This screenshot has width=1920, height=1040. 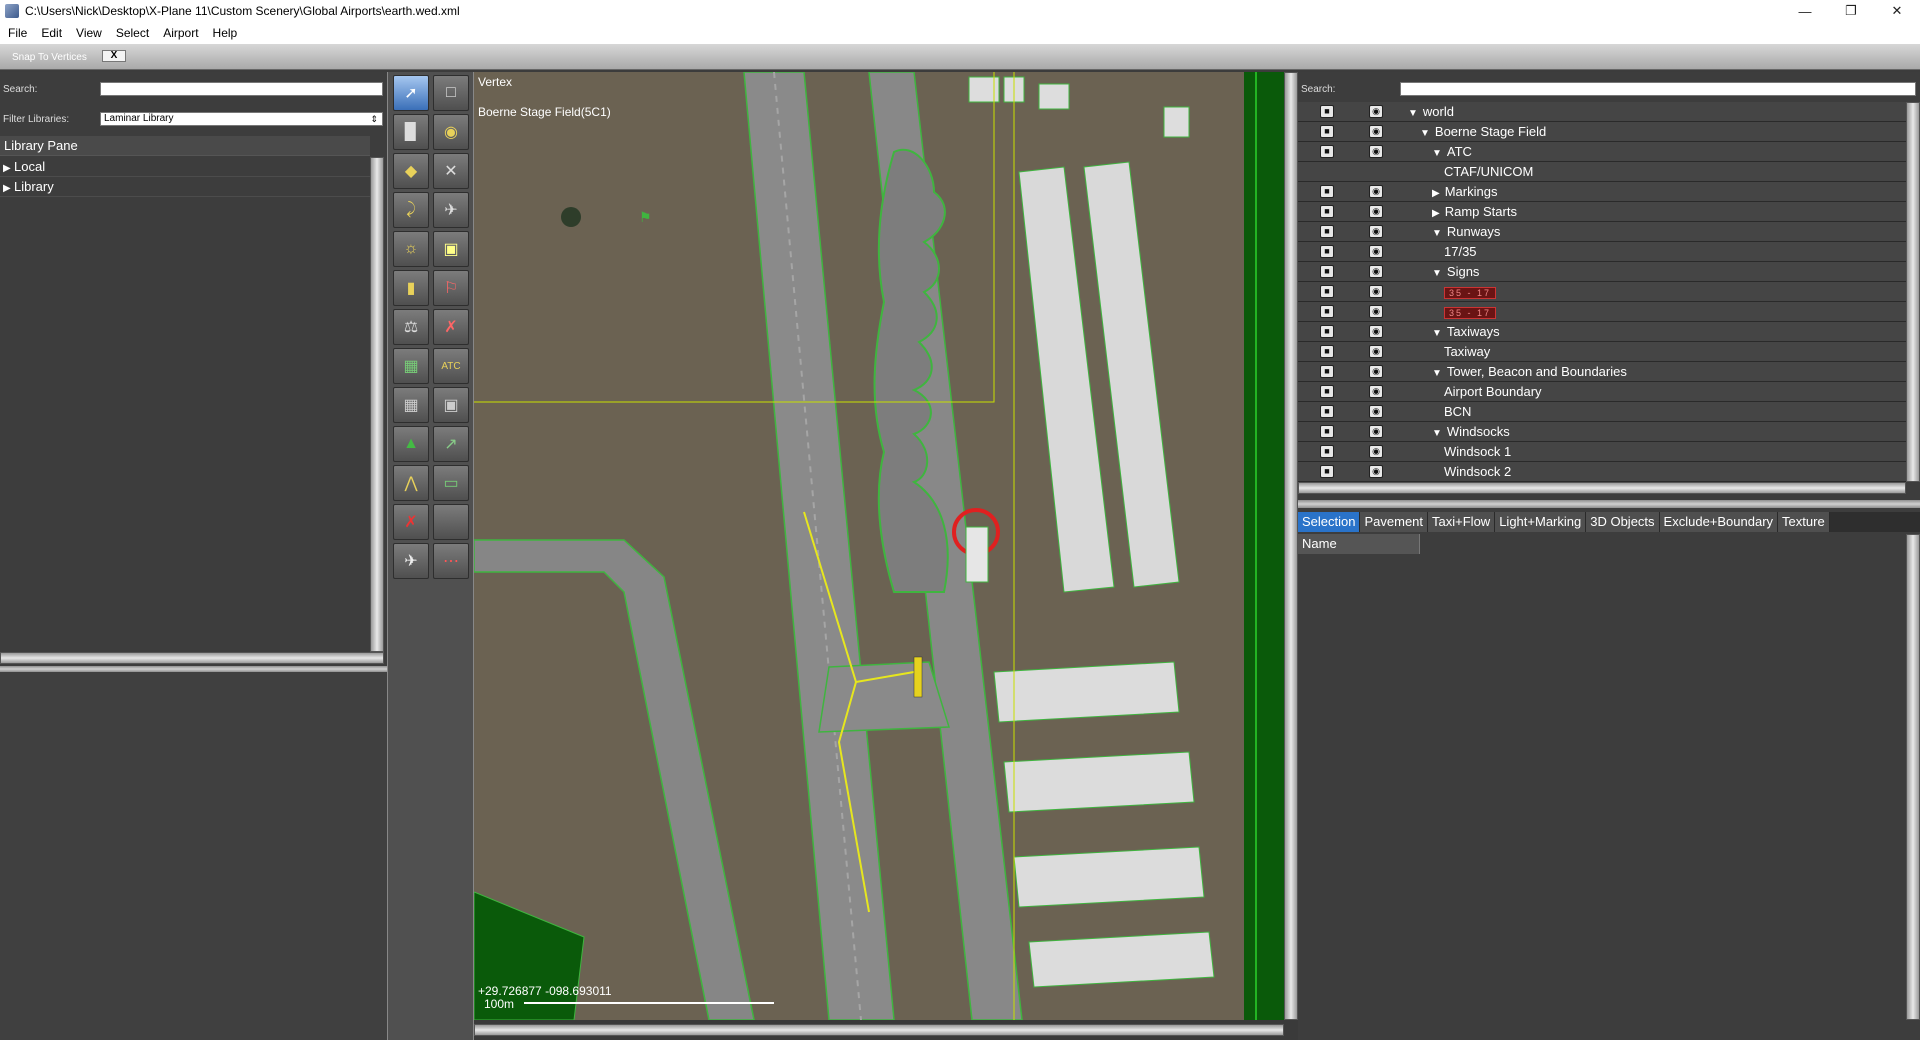 What do you see at coordinates (1359, 544) in the screenshot?
I see `name-column-header: Name` at bounding box center [1359, 544].